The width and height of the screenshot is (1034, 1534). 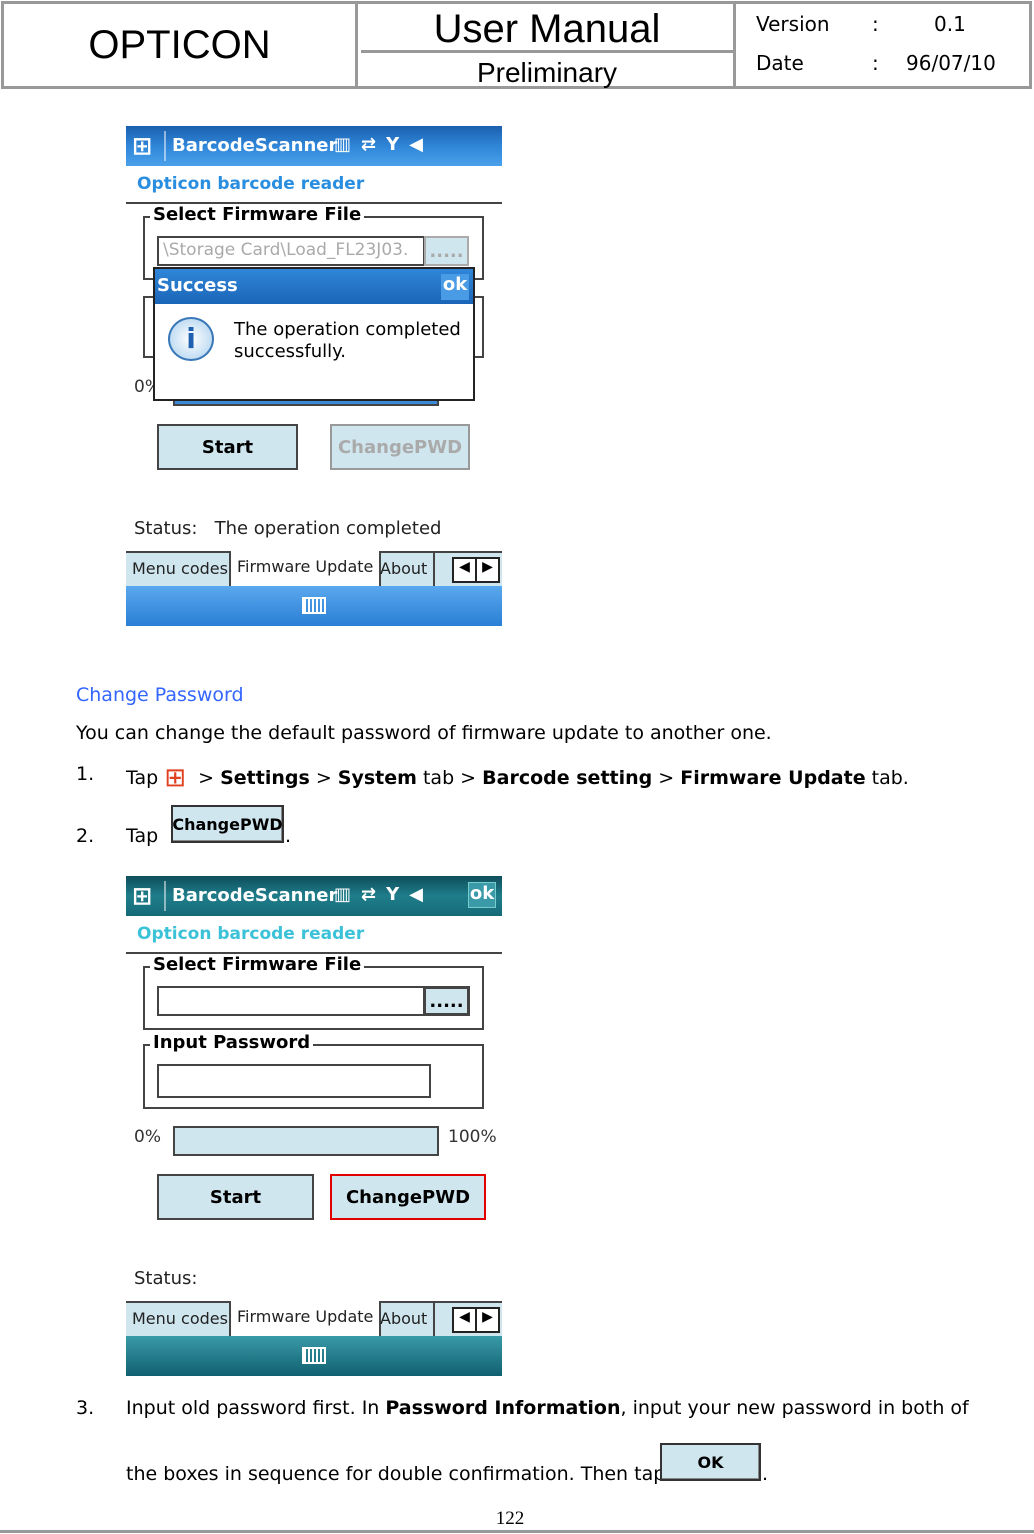 What do you see at coordinates (227, 824) in the screenshot?
I see `changepwd-inline-button: ChangePWD` at bounding box center [227, 824].